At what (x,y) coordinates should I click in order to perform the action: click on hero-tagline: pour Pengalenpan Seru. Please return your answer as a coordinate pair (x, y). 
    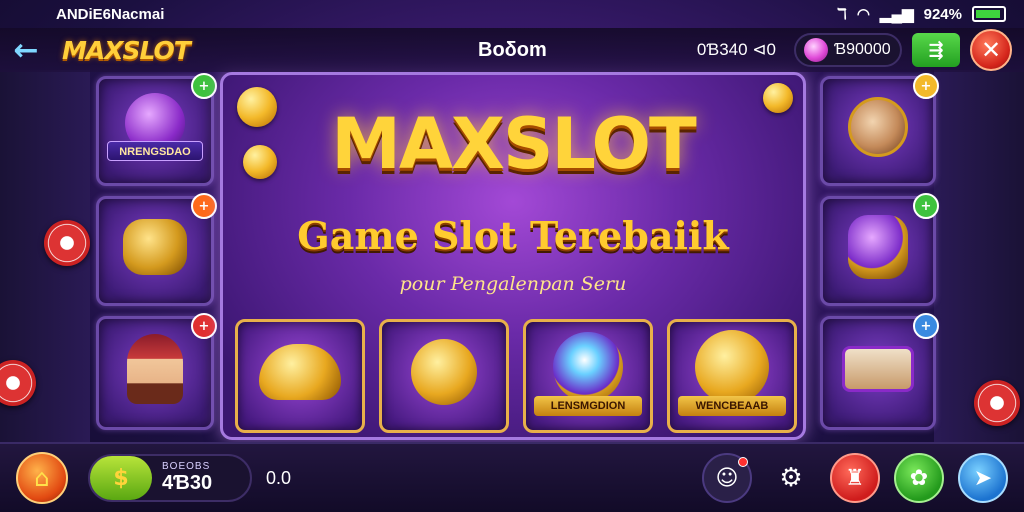
    Looking at the image, I should click on (513, 284).